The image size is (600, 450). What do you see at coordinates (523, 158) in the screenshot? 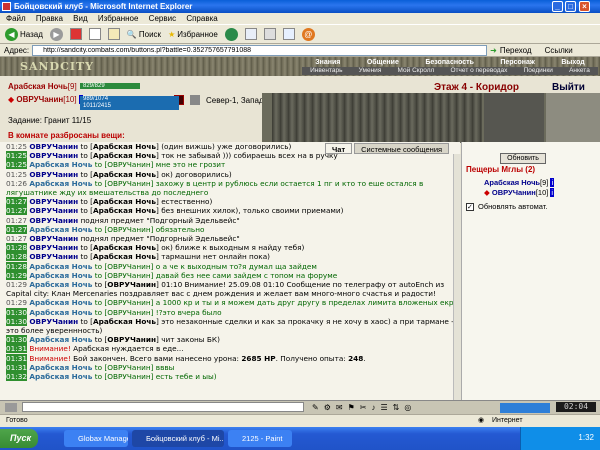
I see `refresh-users-button: Обновить` at bounding box center [523, 158].